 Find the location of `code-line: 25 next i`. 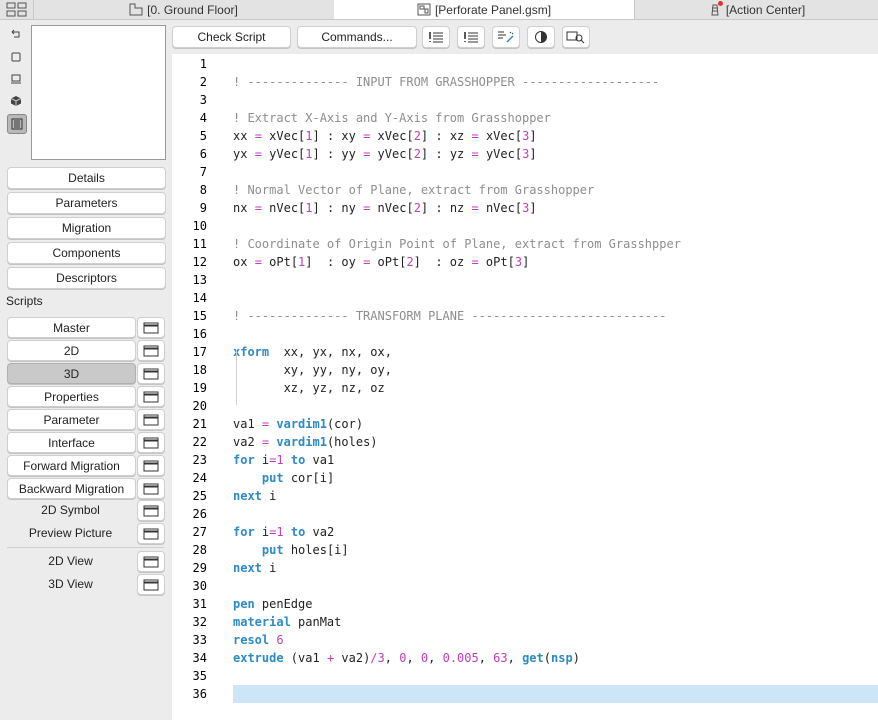

code-line: 25 next i is located at coordinates (525, 496).